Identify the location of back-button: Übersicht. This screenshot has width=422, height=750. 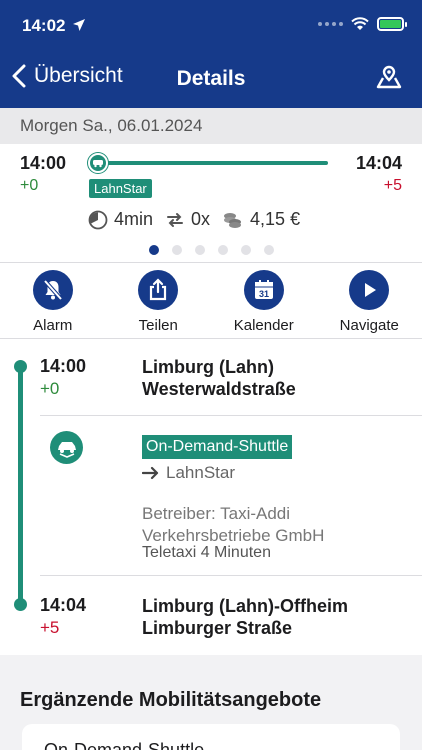
(67, 76).